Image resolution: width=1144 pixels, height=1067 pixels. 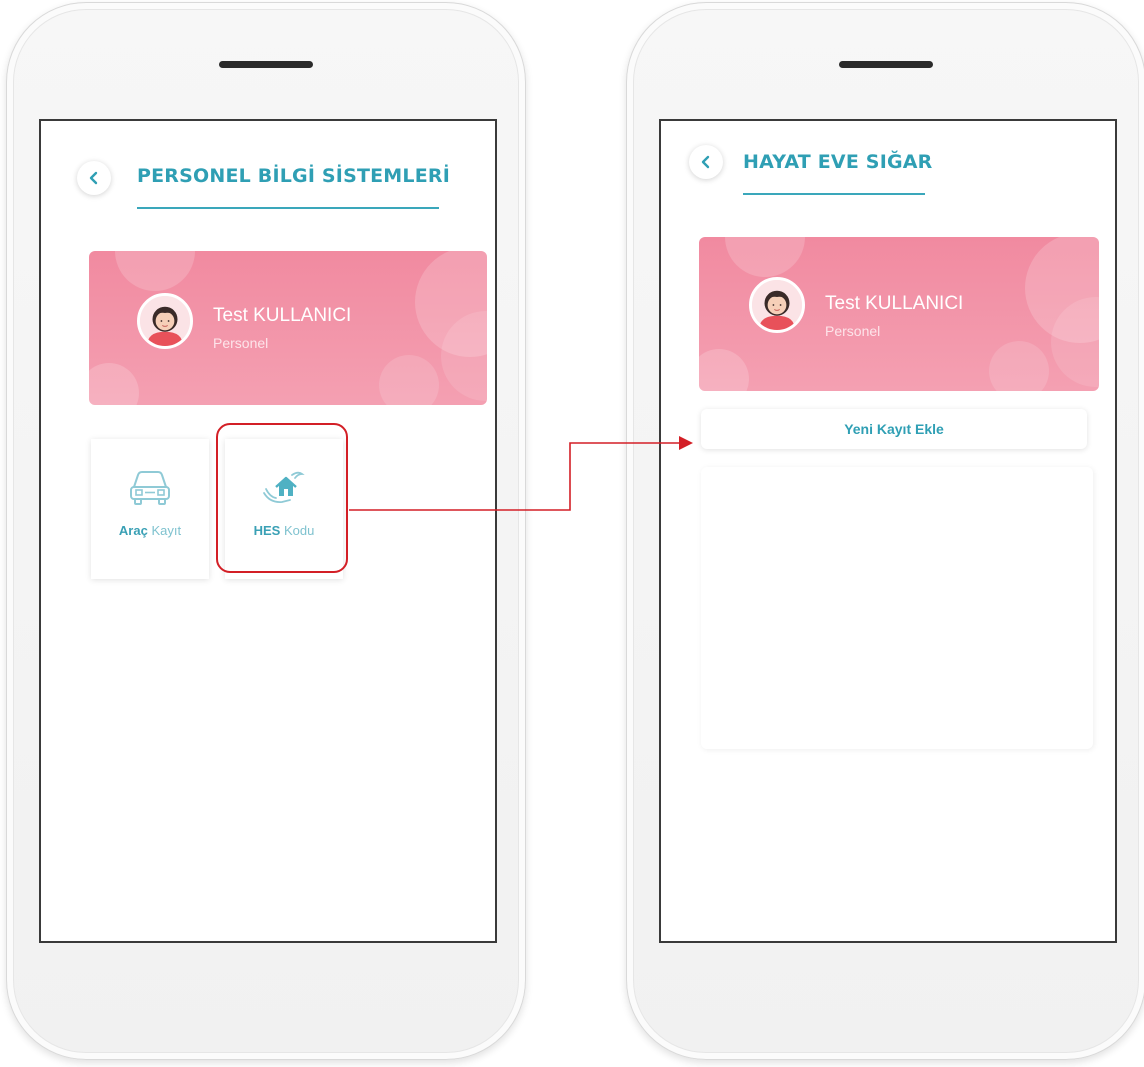 What do you see at coordinates (897, 608) in the screenshot?
I see `records-panel` at bounding box center [897, 608].